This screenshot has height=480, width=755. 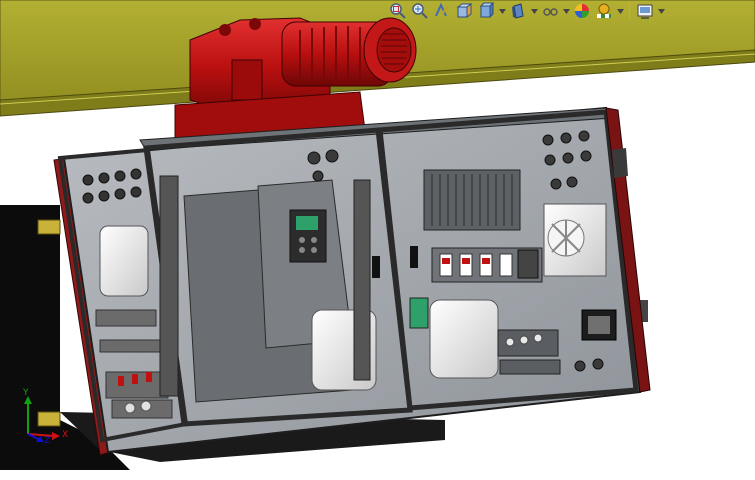 I want to click on section-view-icon, so click(x=464, y=11).